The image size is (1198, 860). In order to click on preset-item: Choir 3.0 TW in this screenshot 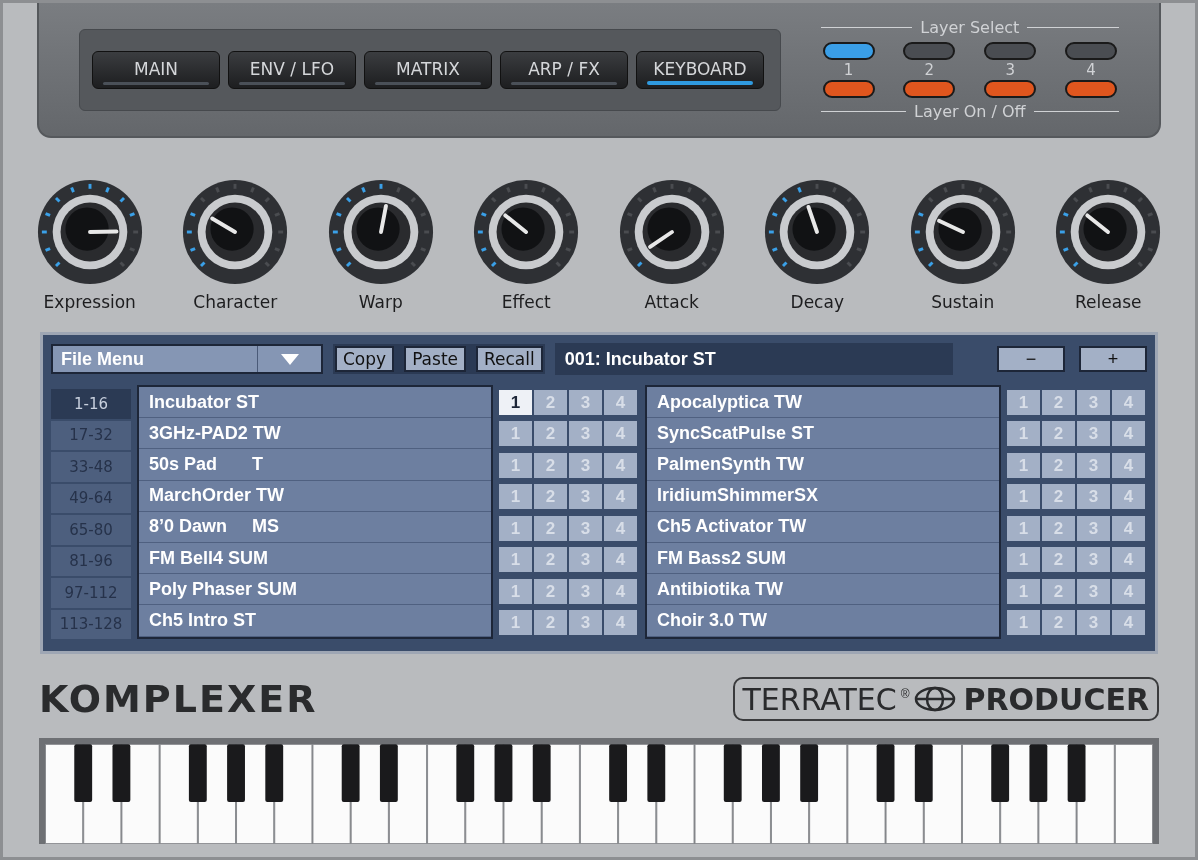, I will do `click(823, 621)`.